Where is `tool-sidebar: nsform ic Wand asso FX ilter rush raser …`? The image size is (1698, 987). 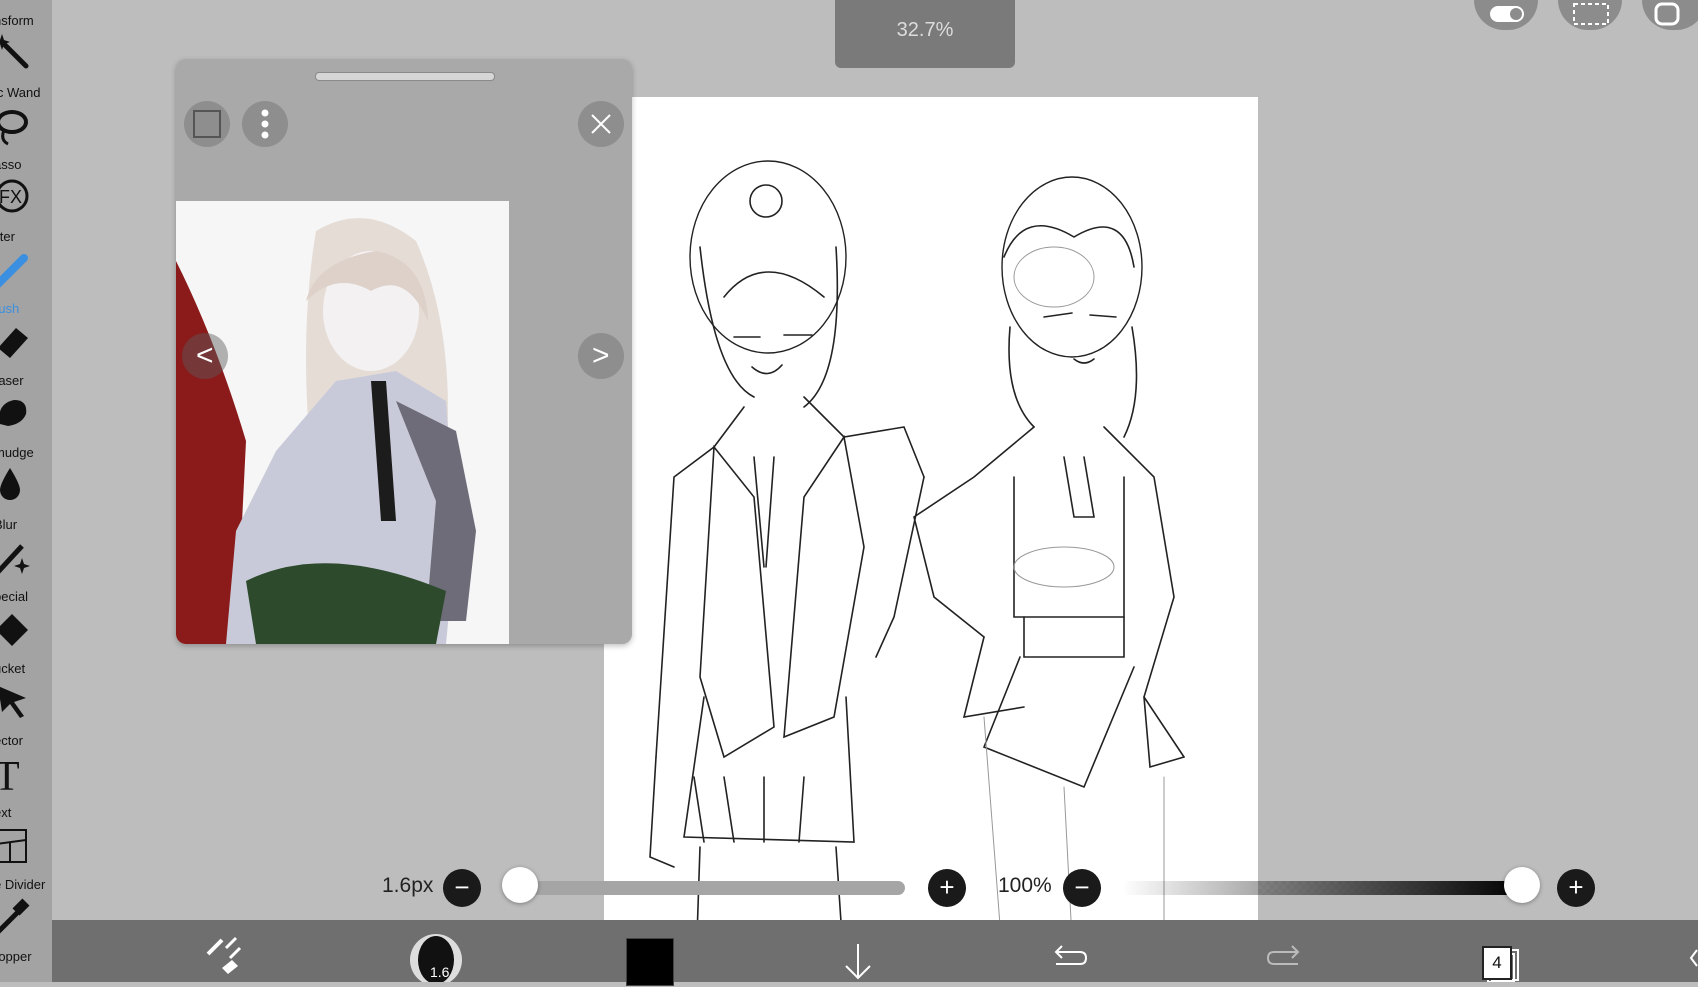 tool-sidebar: nsform ic Wand asso FX ilter rush raser … is located at coordinates (26, 491).